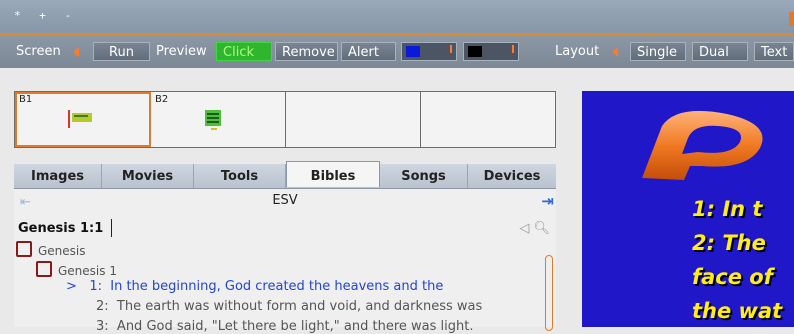 Image resolution: width=794 pixels, height=334 pixels. I want to click on title-bar-edge, so click(791, 19).